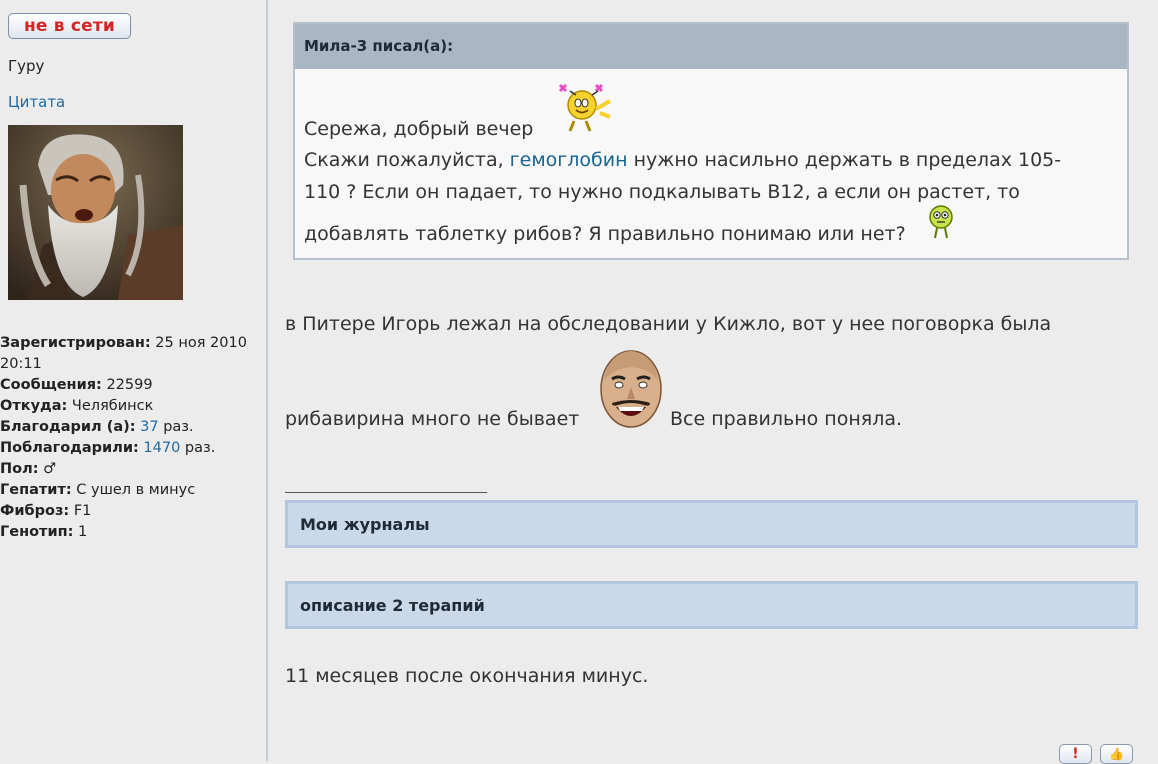 The height and width of the screenshot is (764, 1158). I want to click on from-value: Челябинск, so click(110, 406).